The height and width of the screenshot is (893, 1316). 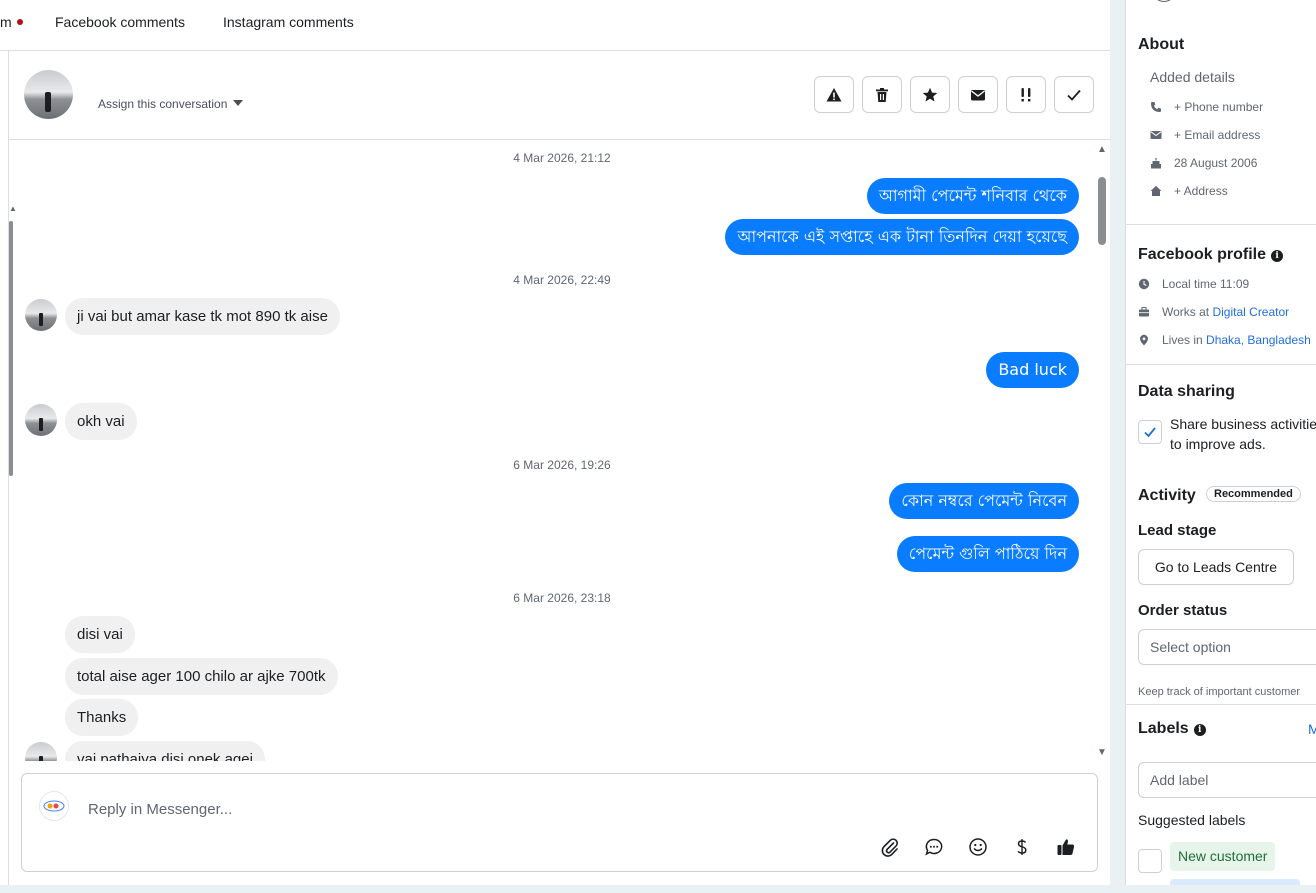 What do you see at coordinates (1219, 692) in the screenshot?
I see `order-status-hint: Keep track of important customer` at bounding box center [1219, 692].